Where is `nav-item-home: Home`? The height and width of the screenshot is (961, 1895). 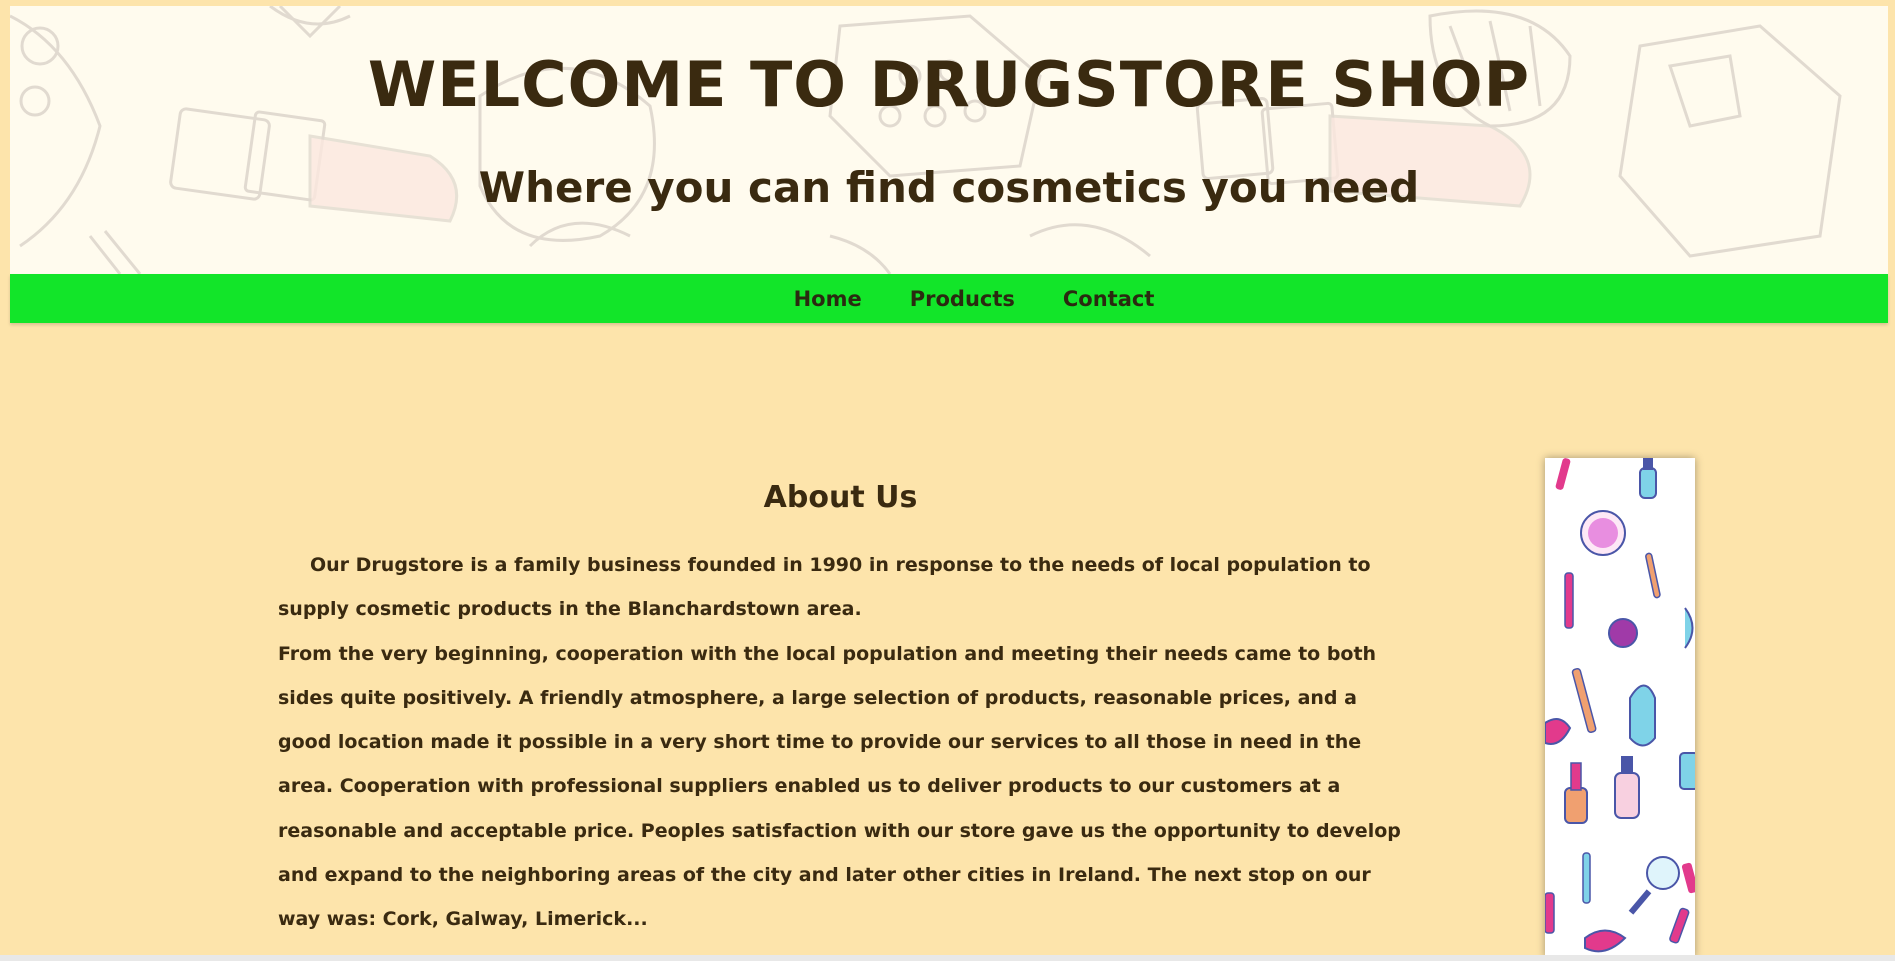
nav-item-home: Home is located at coordinates (828, 299).